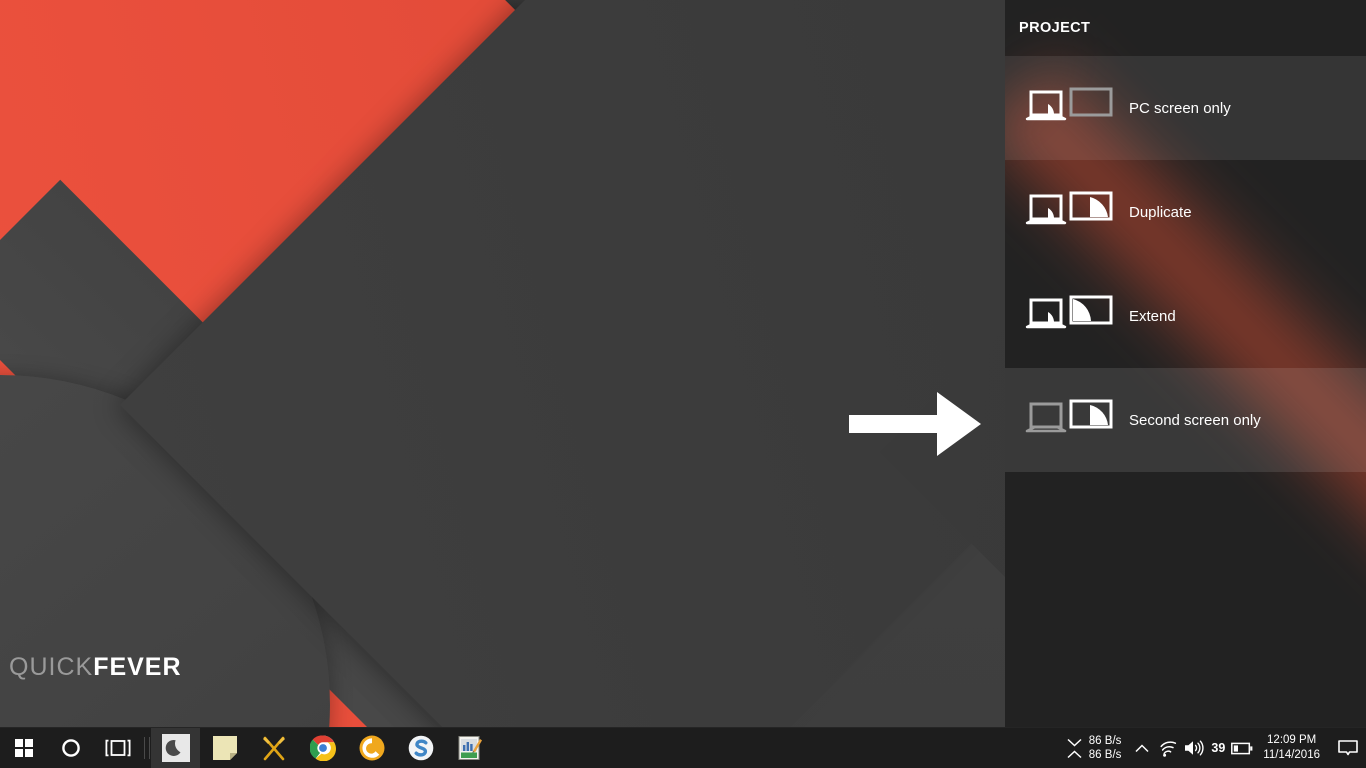 Image resolution: width=1366 pixels, height=768 pixels. Describe the element at coordinates (1152, 316) in the screenshot. I see `project-option-label: Extend` at that location.